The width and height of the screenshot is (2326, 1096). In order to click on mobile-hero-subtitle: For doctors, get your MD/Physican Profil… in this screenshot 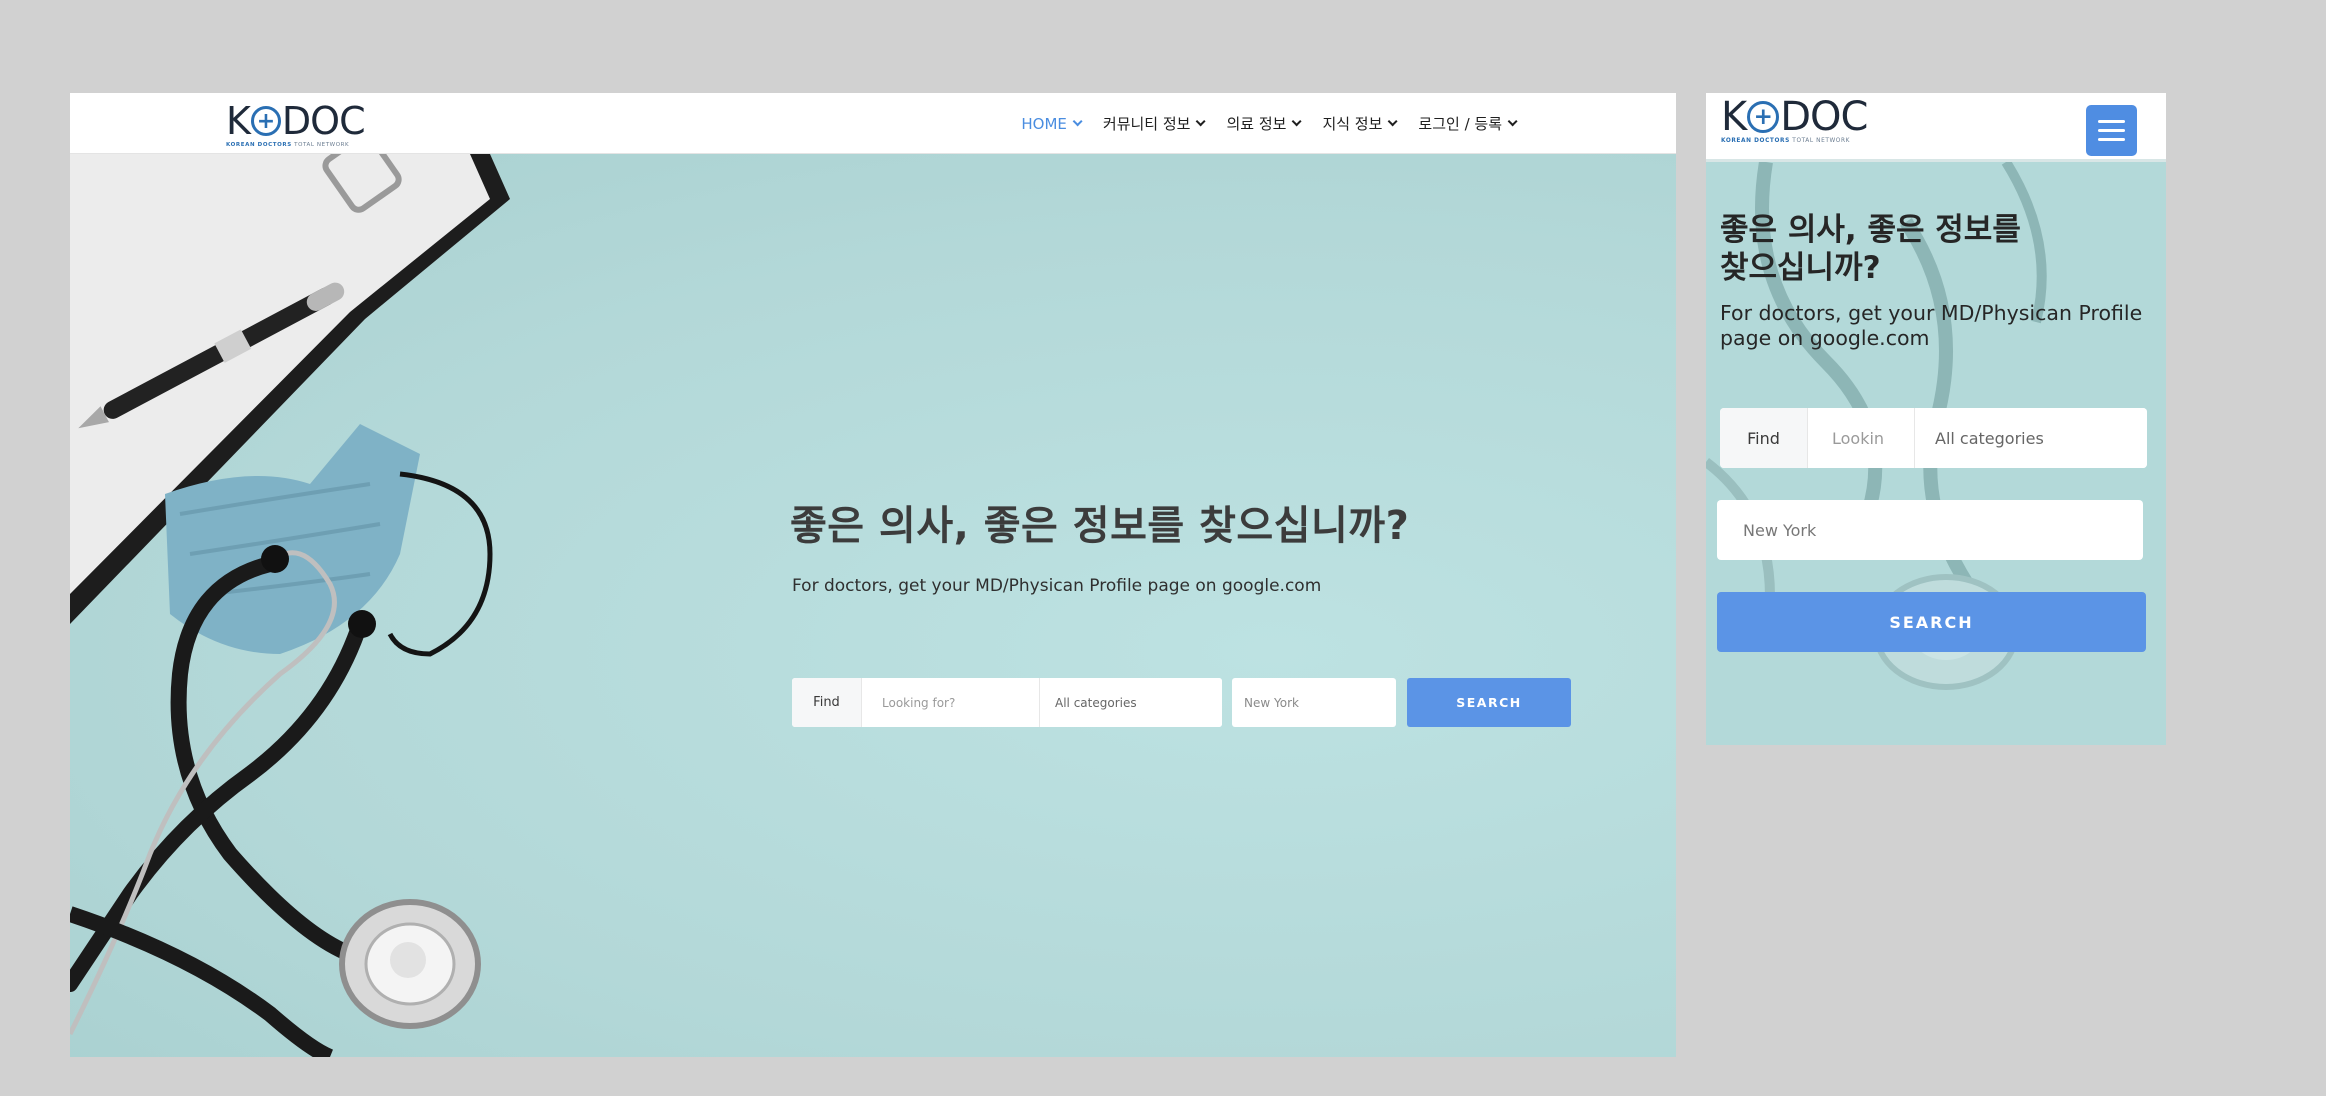, I will do `click(1931, 325)`.